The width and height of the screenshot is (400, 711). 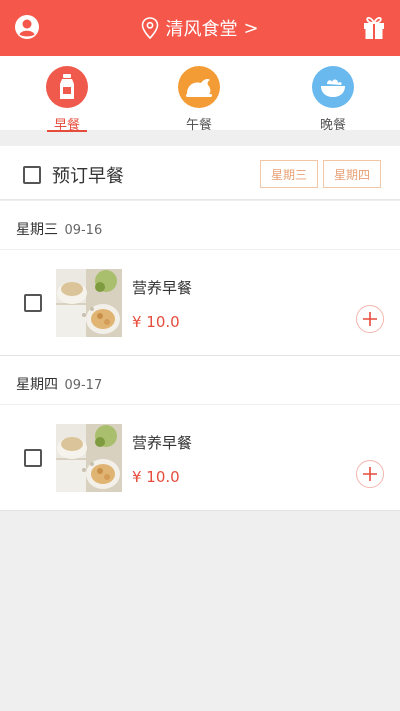 I want to click on day-name: 星期三, so click(x=37, y=230).